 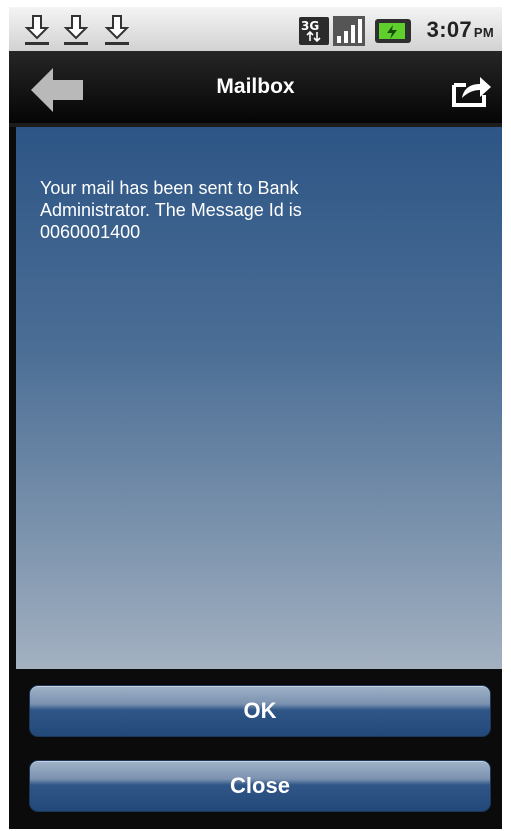 I want to click on title-bar: Mailbox, so click(x=255, y=89).